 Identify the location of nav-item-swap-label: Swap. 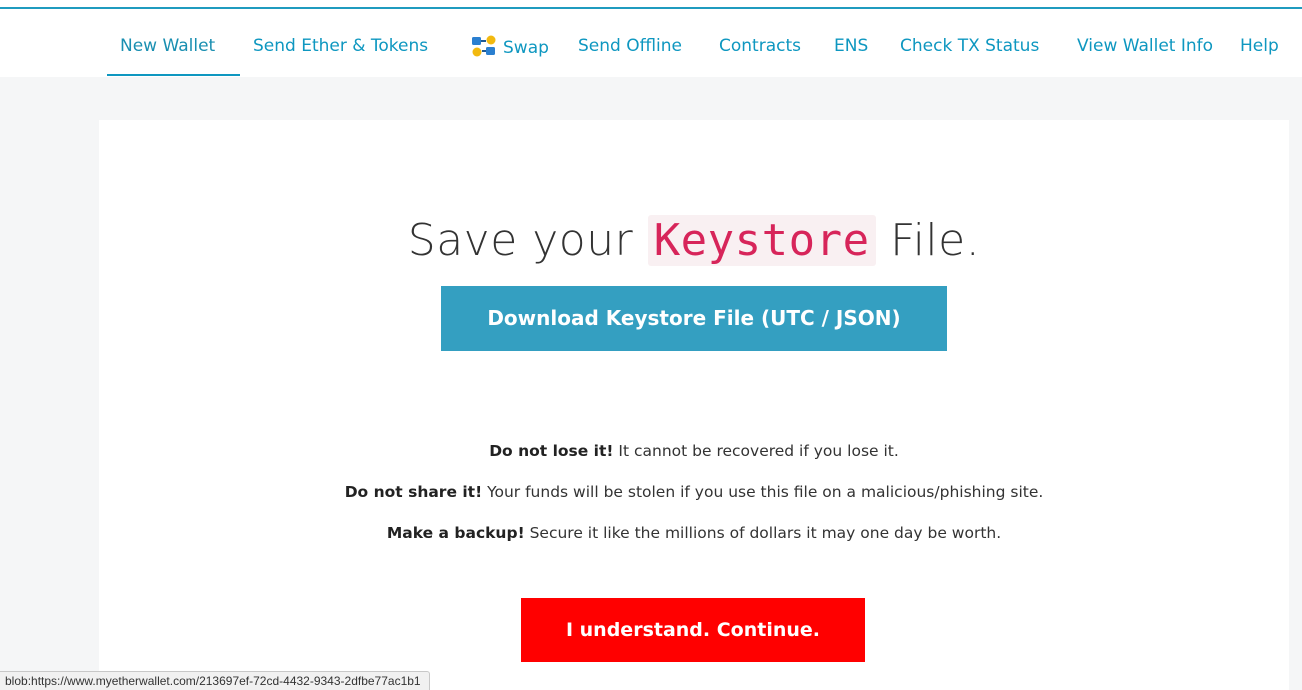
(526, 48).